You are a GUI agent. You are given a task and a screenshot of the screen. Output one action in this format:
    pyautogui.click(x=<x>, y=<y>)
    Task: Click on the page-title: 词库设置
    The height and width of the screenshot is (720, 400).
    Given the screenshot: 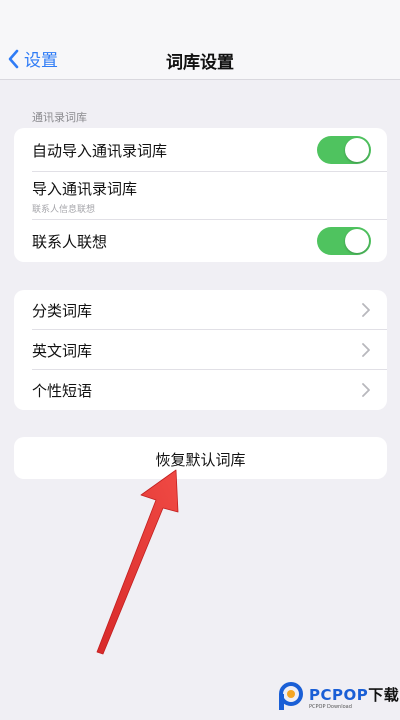 What is the action you would take?
    pyautogui.click(x=200, y=63)
    